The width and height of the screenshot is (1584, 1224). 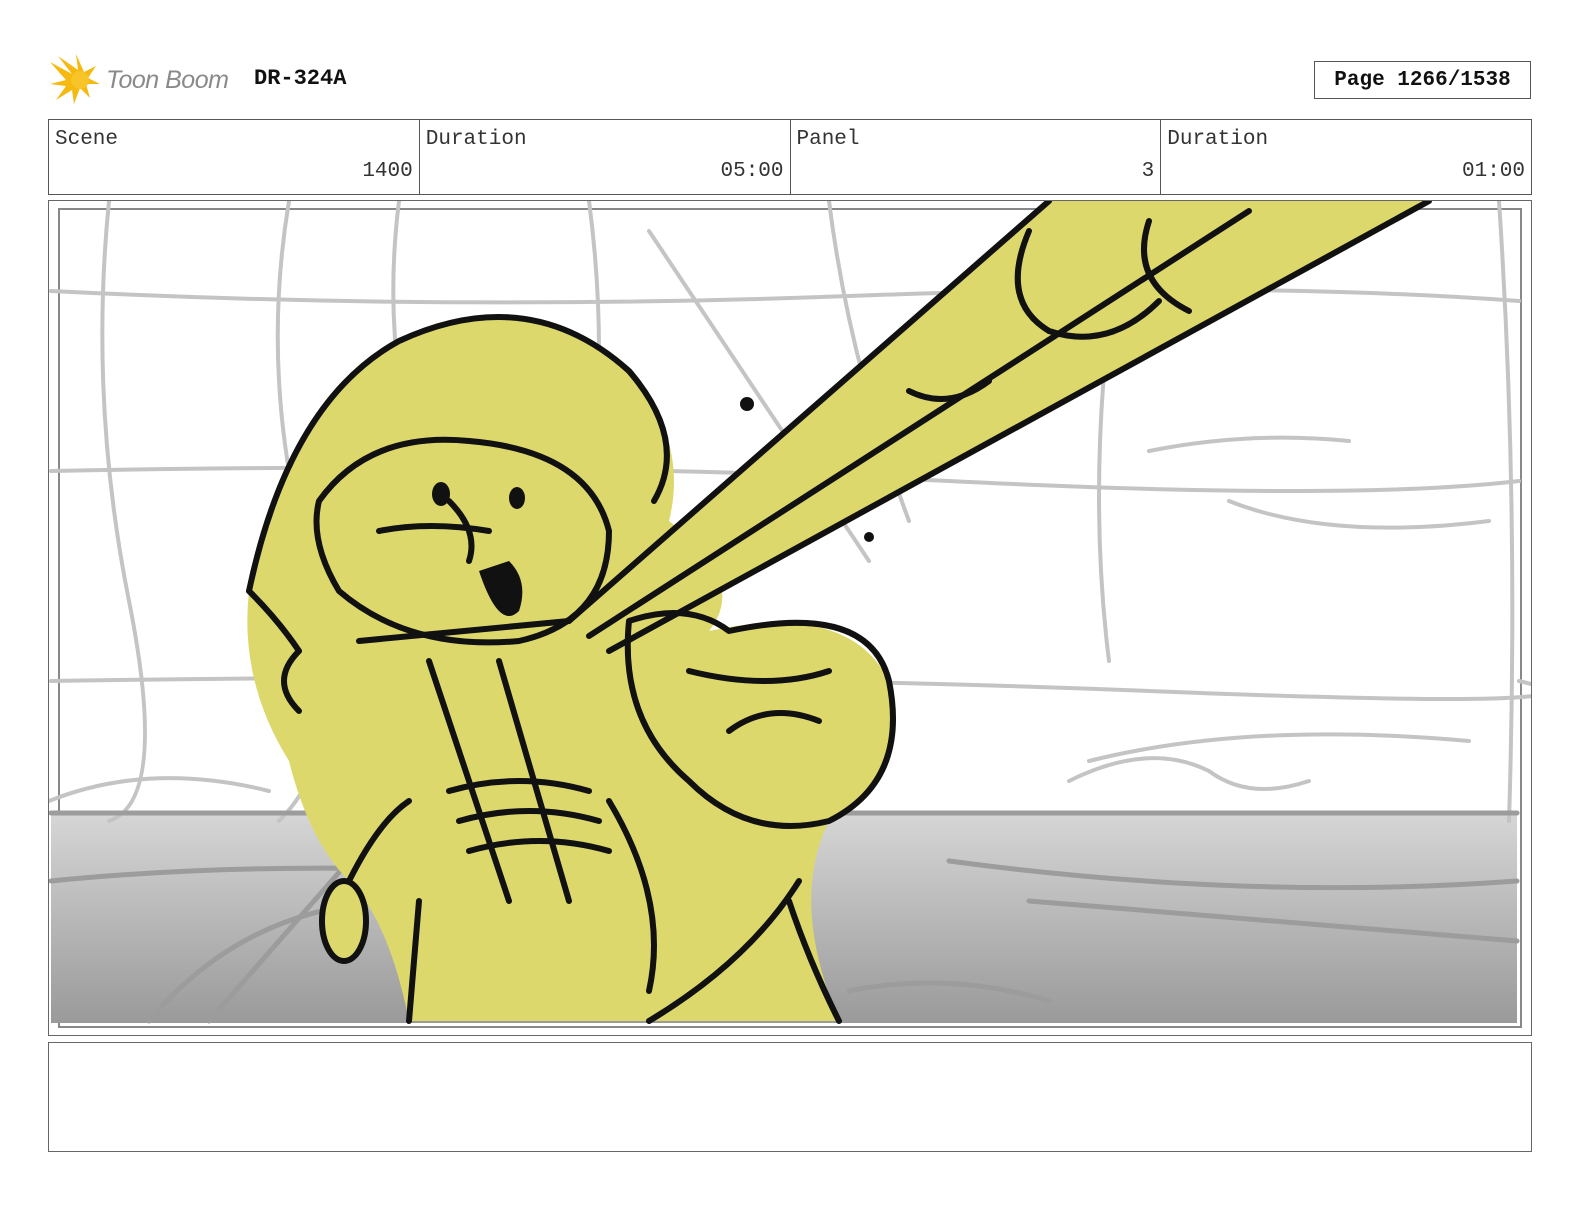 What do you see at coordinates (87, 139) in the screenshot?
I see `scene-label: Scene` at bounding box center [87, 139].